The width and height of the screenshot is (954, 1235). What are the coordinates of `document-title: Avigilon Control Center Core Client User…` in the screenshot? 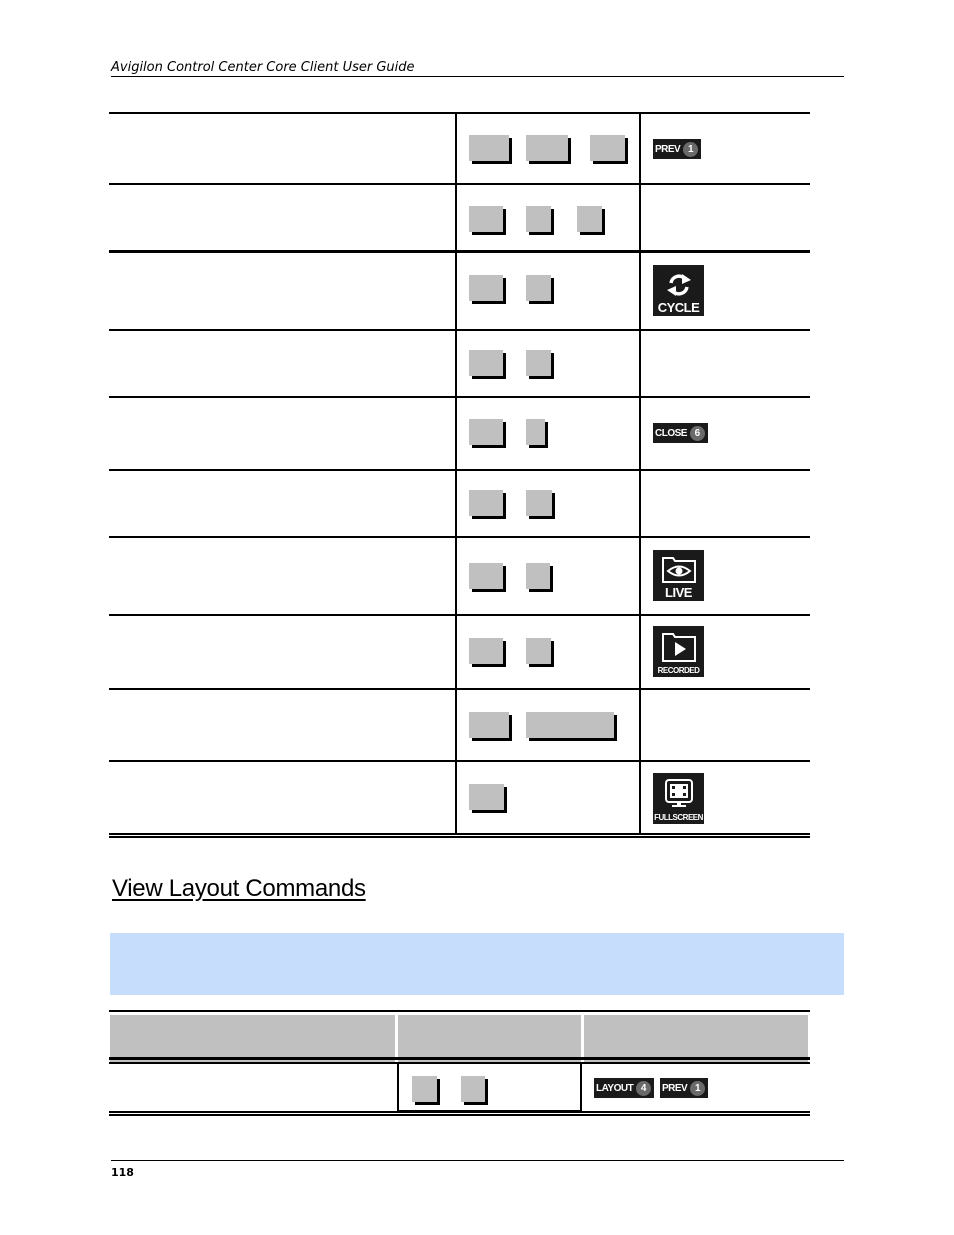 It's located at (263, 67).